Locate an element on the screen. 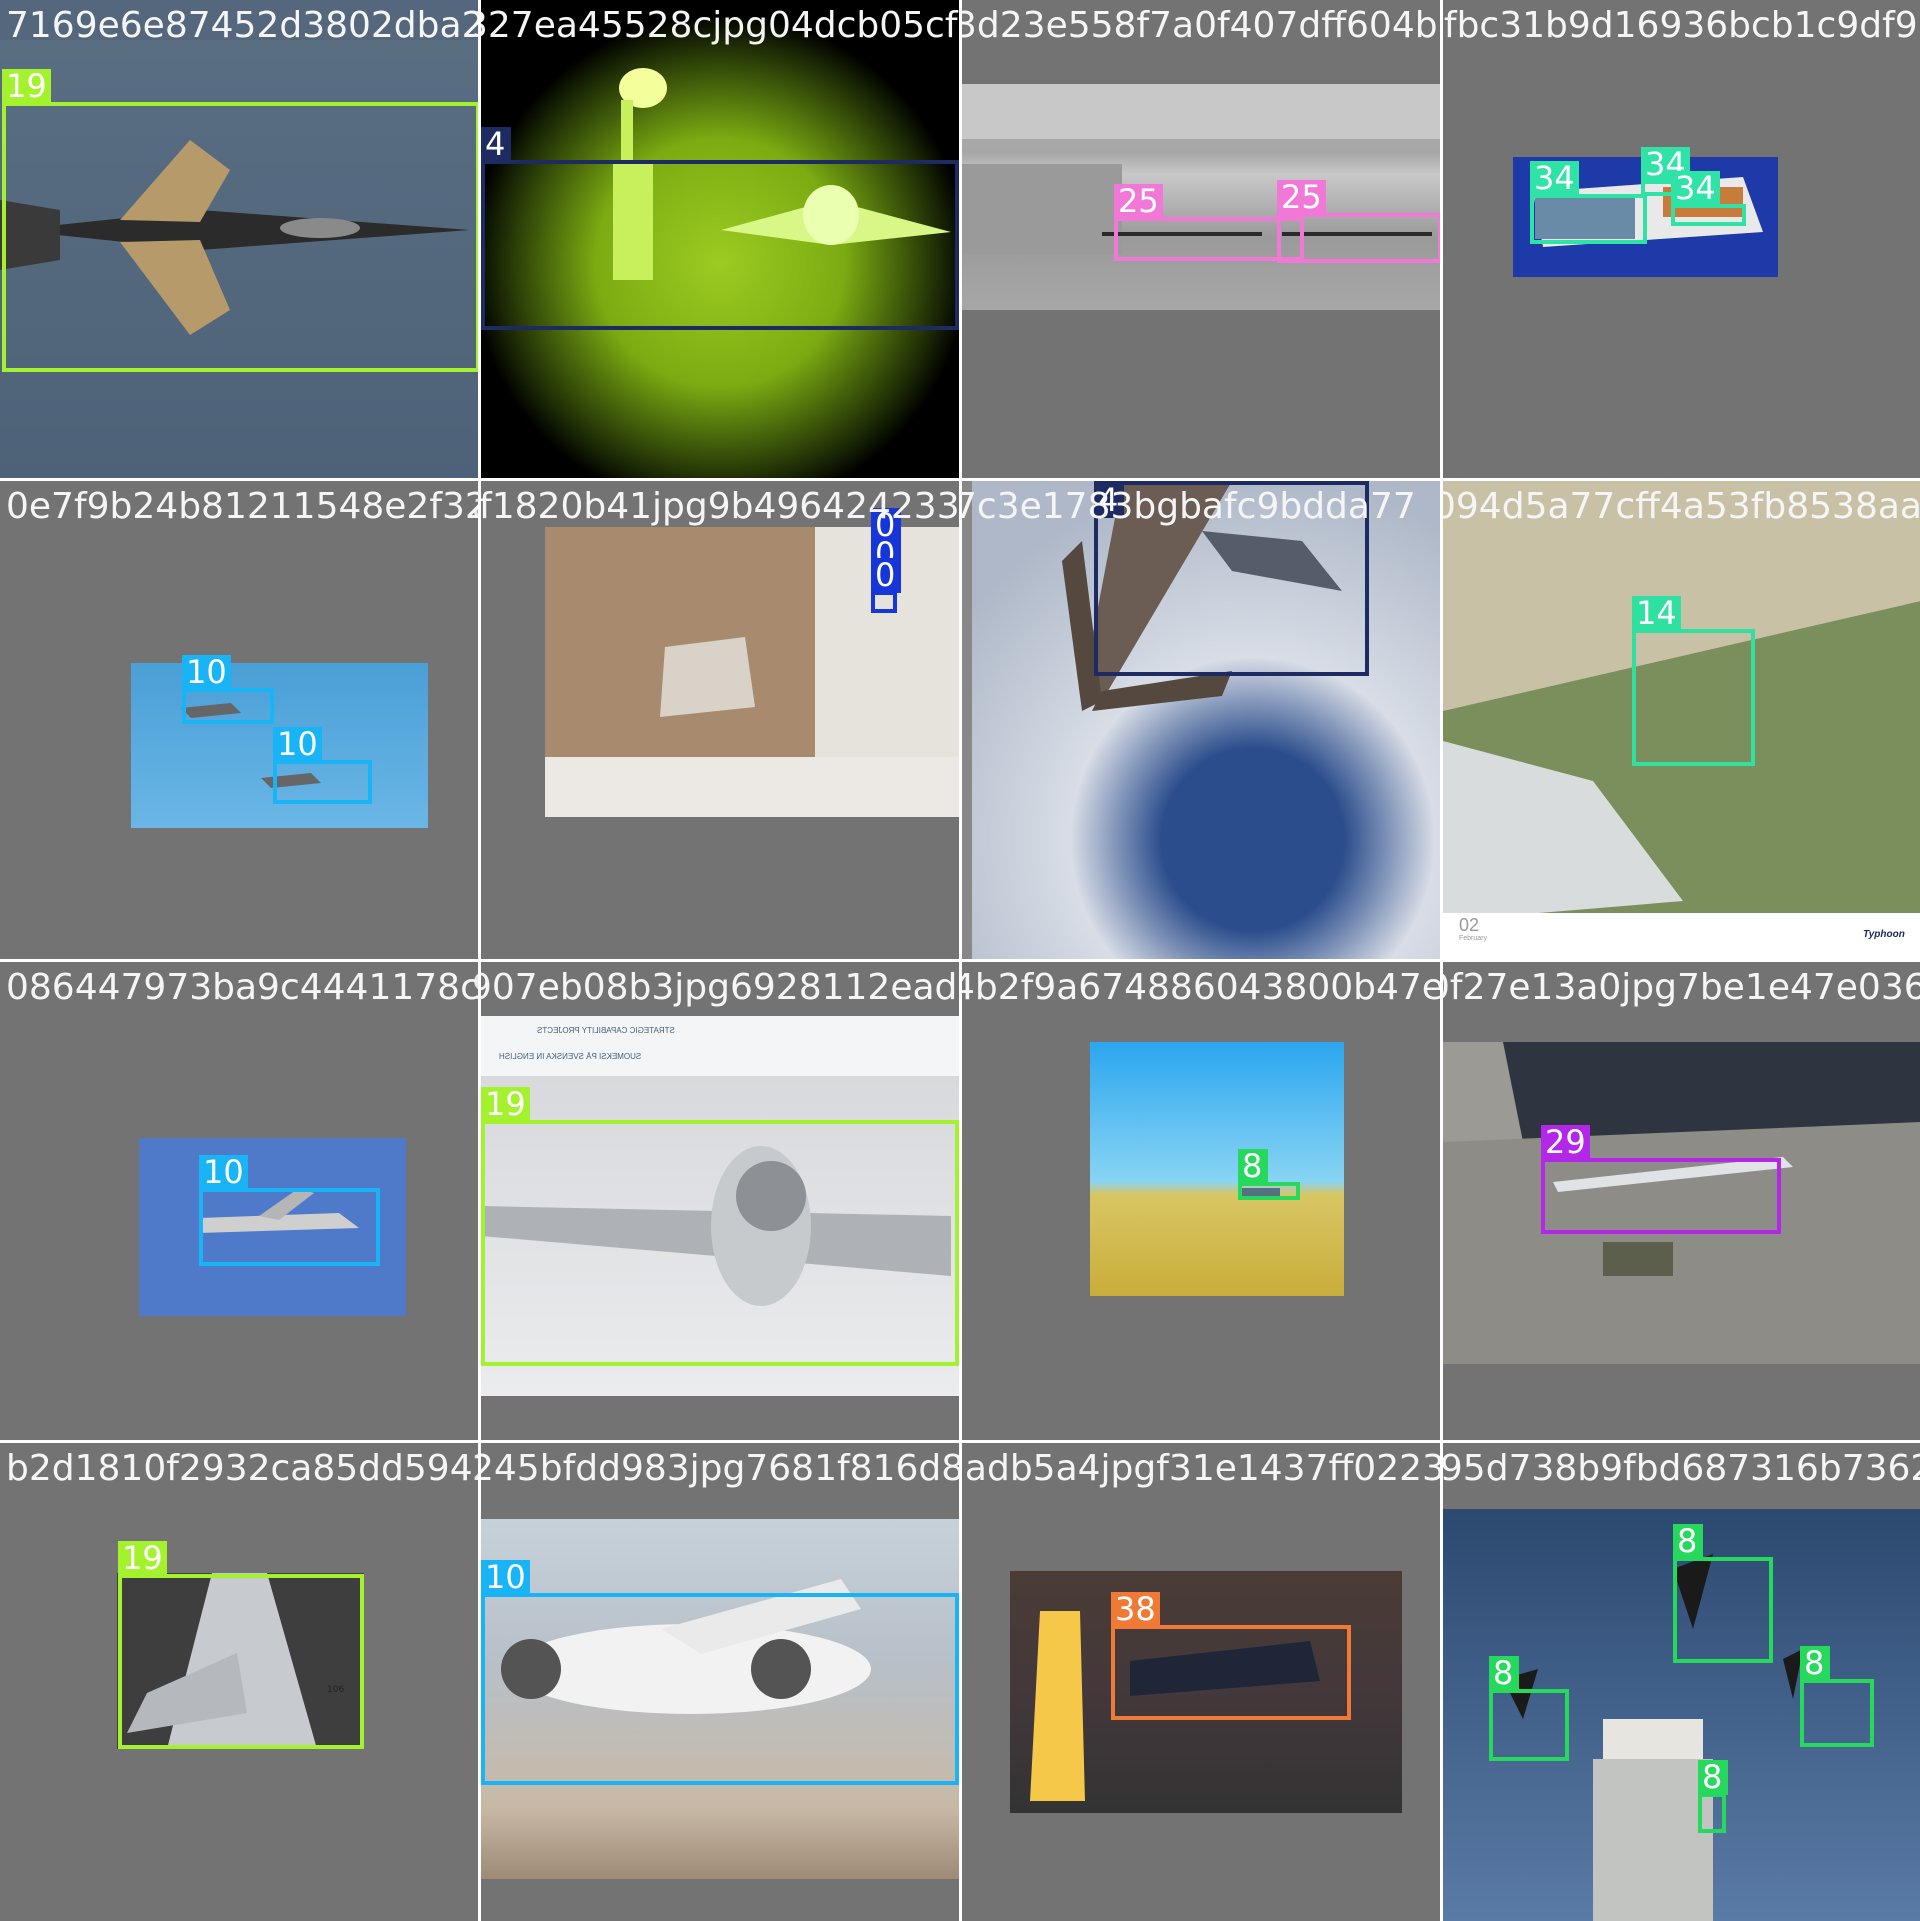 This screenshot has width=1920, height=1921. mosaic-tile: 0f27e13a0jpg7be1e47e0363 29 is located at coordinates (1681, 1201).